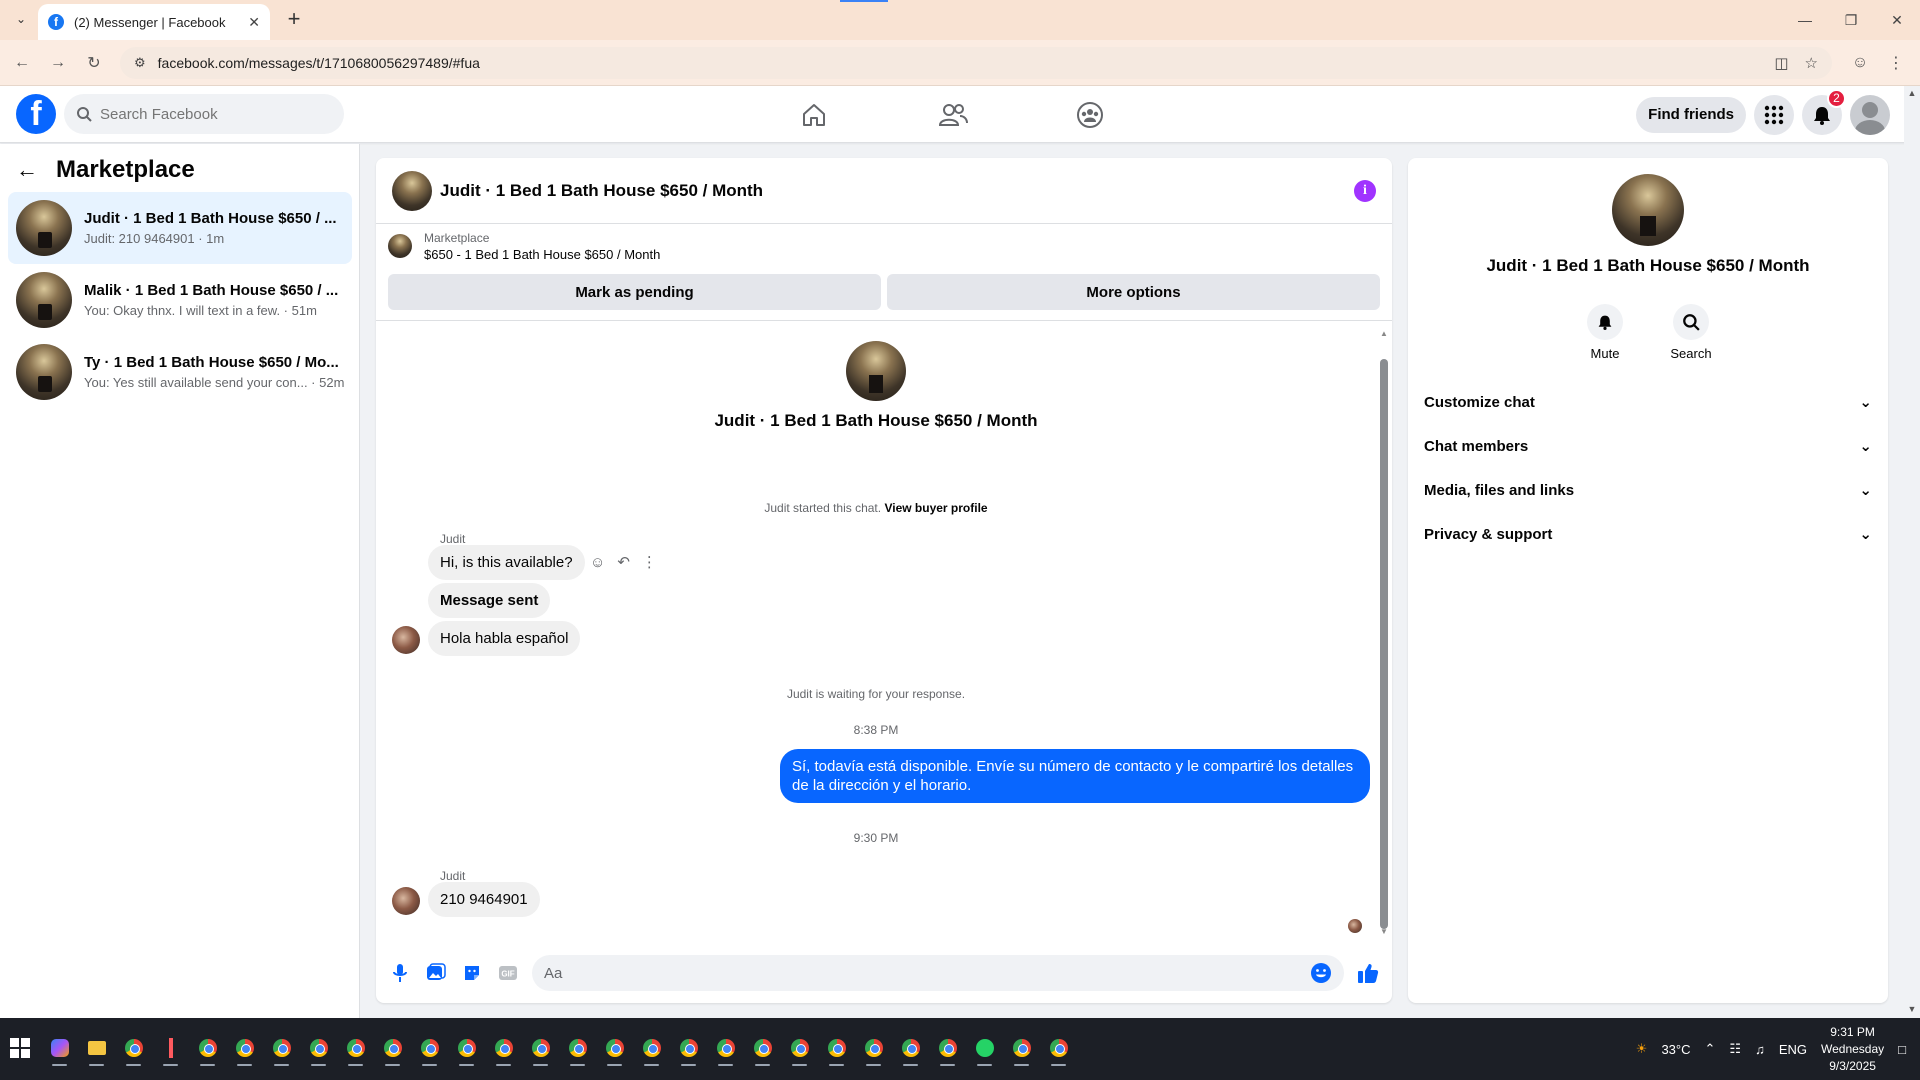 The height and width of the screenshot is (1080, 1920). What do you see at coordinates (1368, 973) in the screenshot?
I see `thumbs-up-icon` at bounding box center [1368, 973].